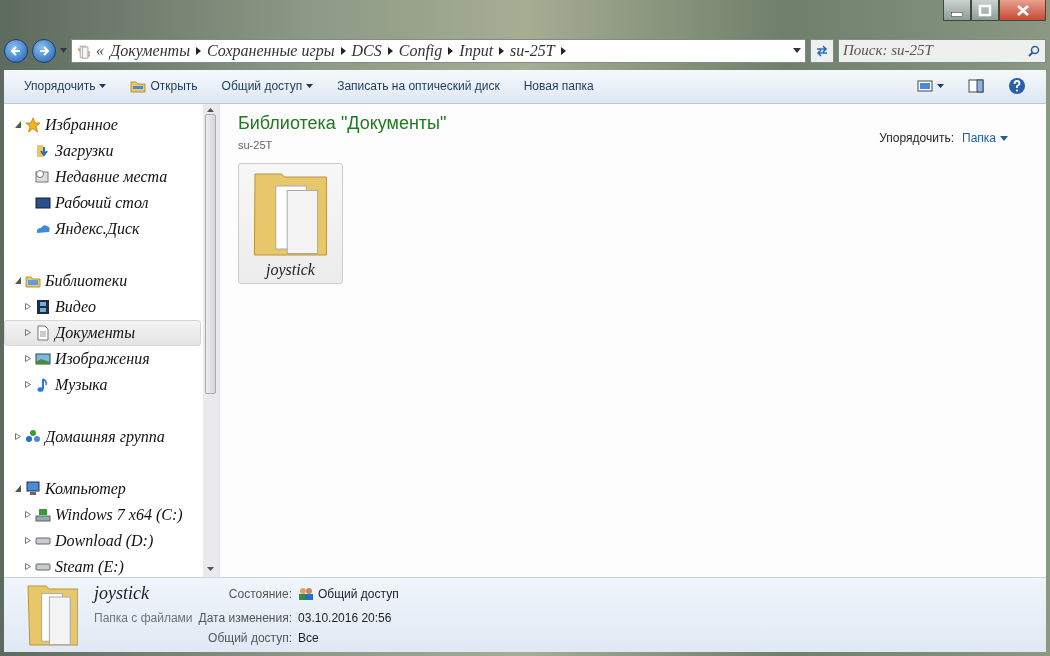  Describe the element at coordinates (306, 593) in the screenshot. I see `users-icon` at that location.